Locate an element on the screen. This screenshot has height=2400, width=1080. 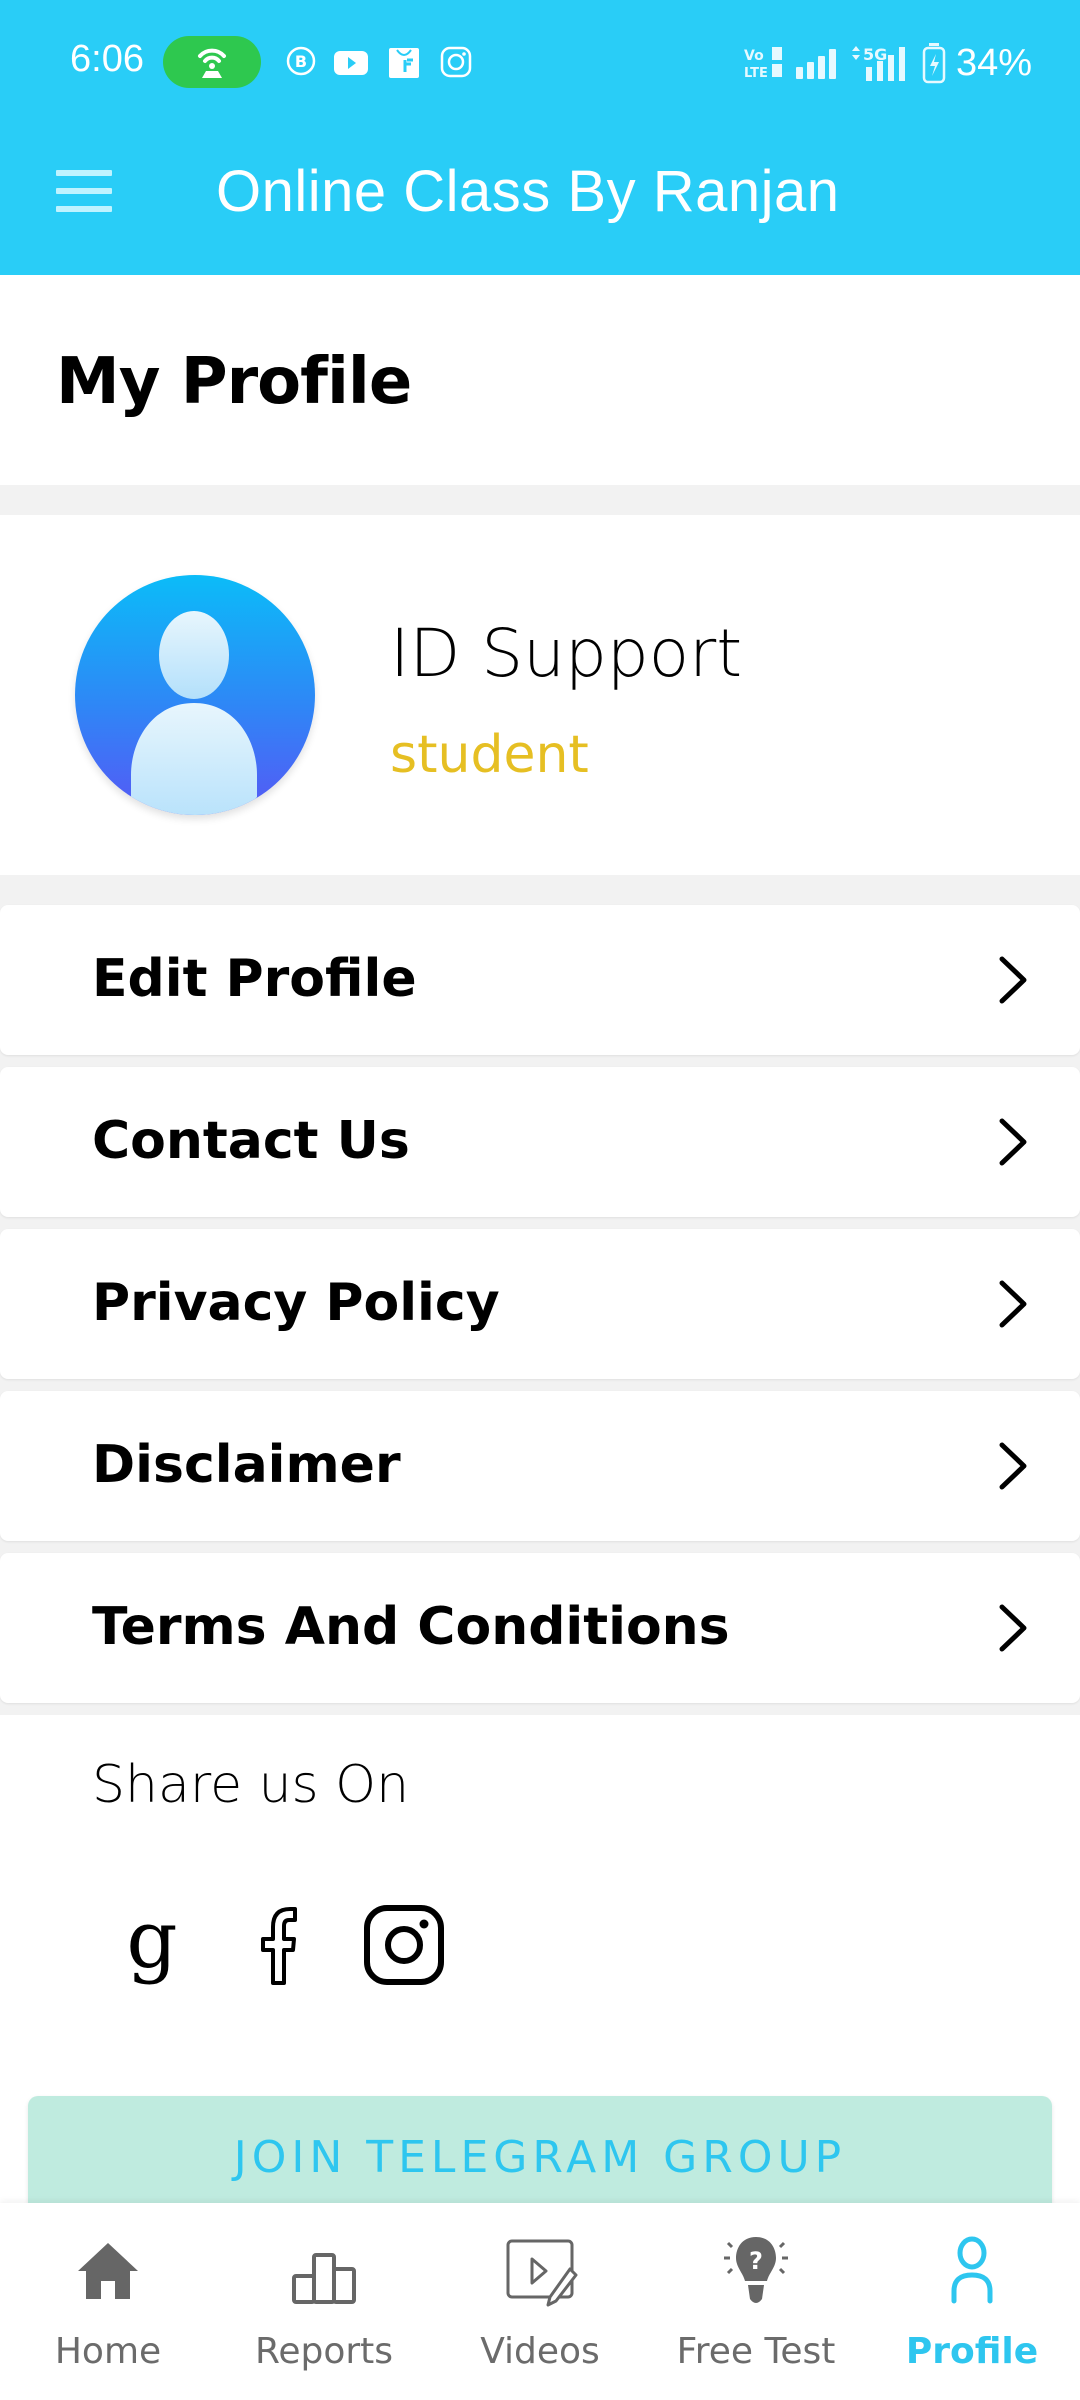
hotspot-icon is located at coordinates (212, 63).